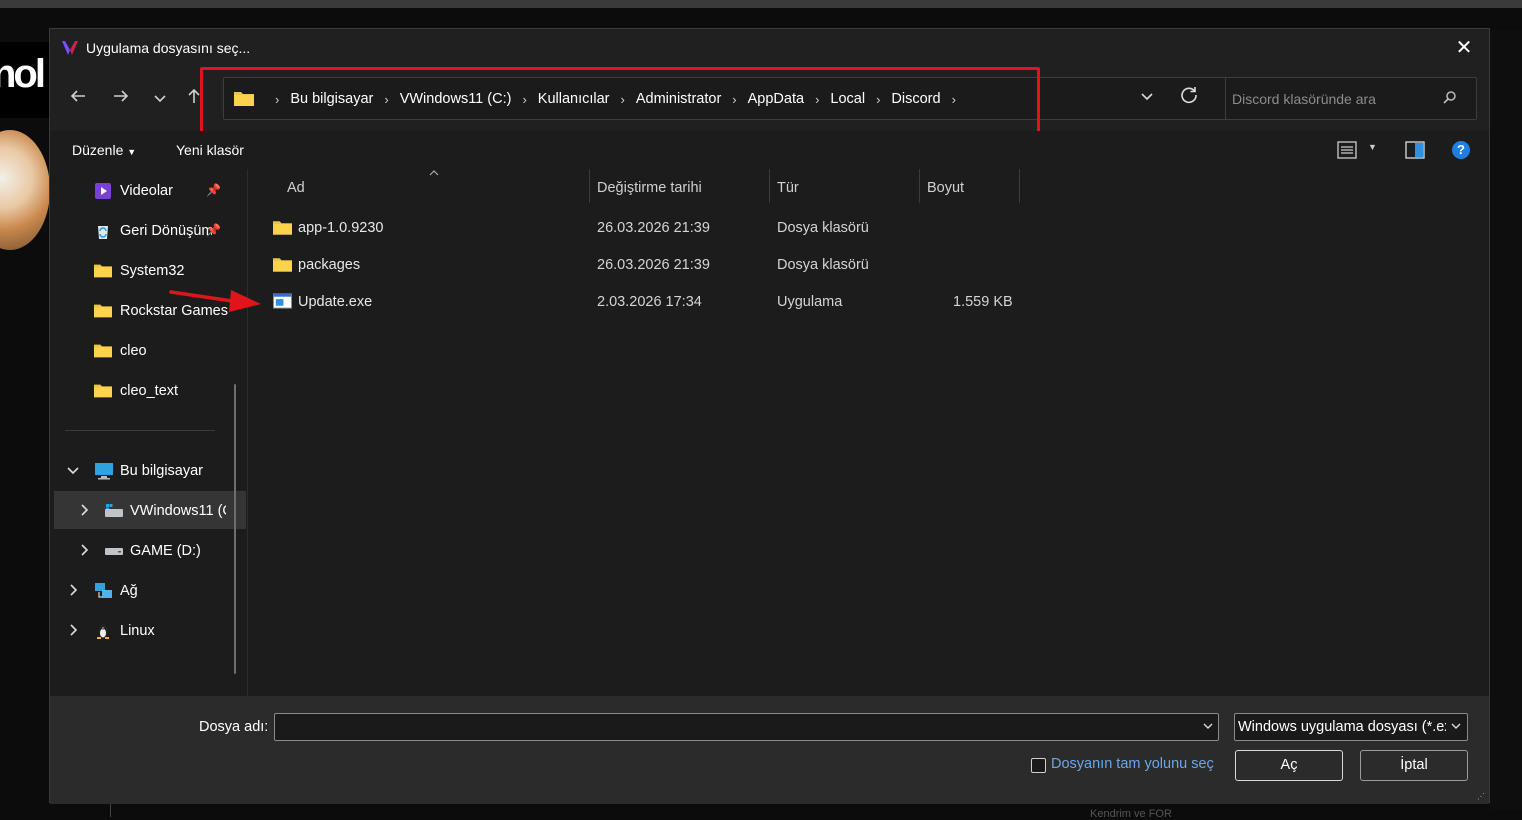 Image resolution: width=1522 pixels, height=820 pixels. What do you see at coordinates (788, 188) in the screenshot?
I see `column-header-type: Tür` at bounding box center [788, 188].